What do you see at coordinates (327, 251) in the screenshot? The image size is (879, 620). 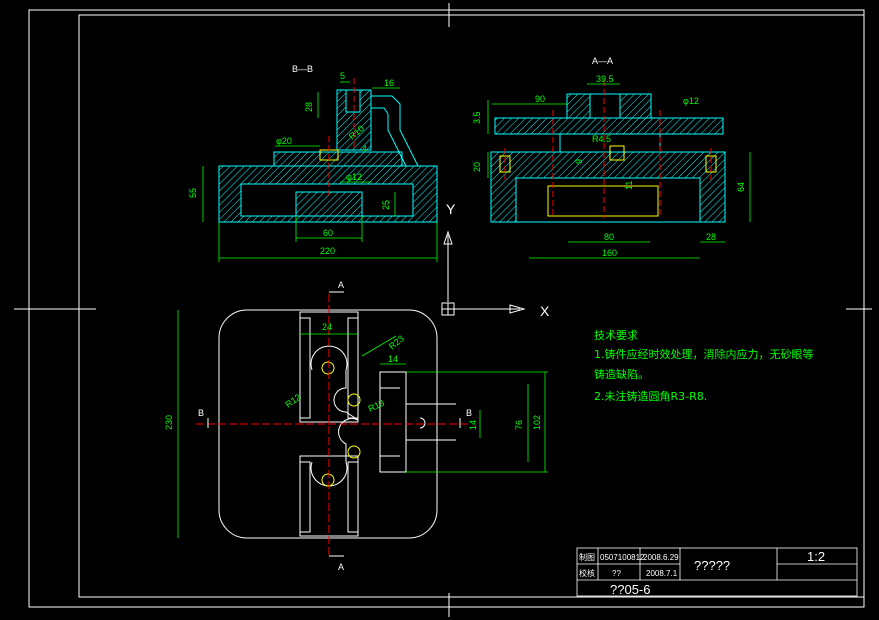 I see `dim-220: 220` at bounding box center [327, 251].